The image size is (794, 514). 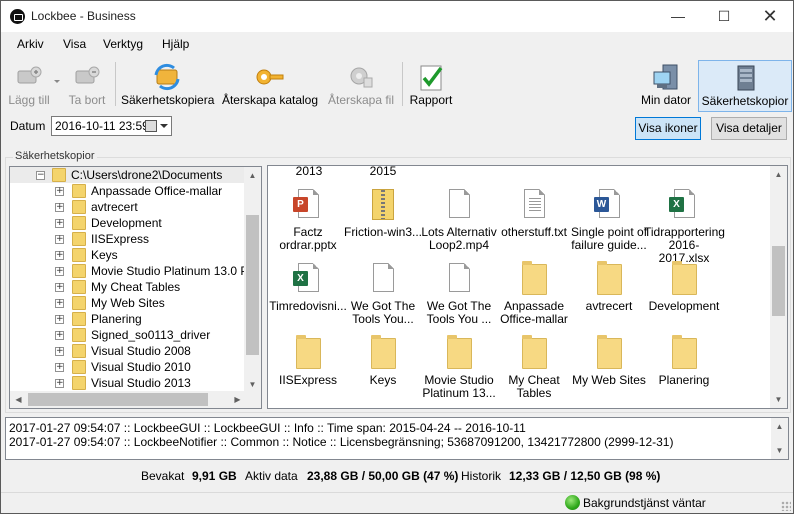 What do you see at coordinates (609, 380) in the screenshot?
I see `file-item-label: My Web Sites` at bounding box center [609, 380].